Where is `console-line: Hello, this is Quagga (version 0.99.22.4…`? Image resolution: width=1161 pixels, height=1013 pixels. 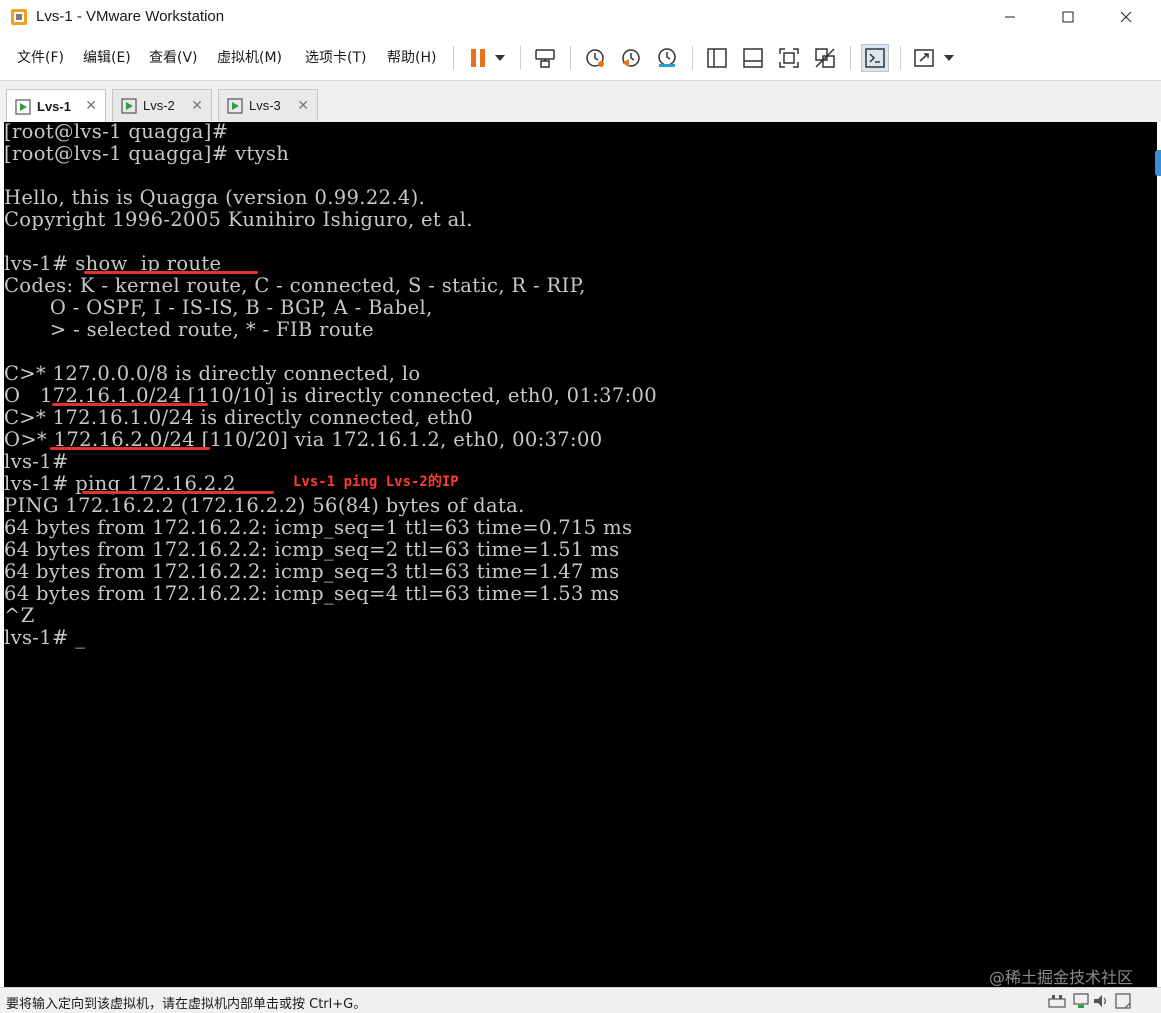
console-line: Hello, this is Quagga (version 0.99.22.4… is located at coordinates (215, 197).